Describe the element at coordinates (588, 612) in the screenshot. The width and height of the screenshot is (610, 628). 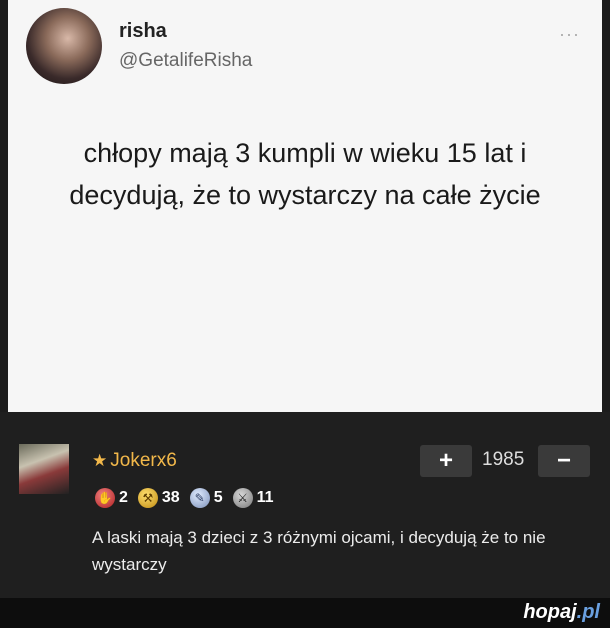
I see `logo-tld: .pl` at that location.